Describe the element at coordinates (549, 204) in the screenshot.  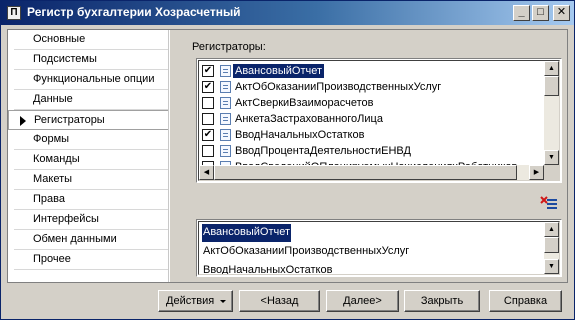
I see `clear-list-icon` at that location.